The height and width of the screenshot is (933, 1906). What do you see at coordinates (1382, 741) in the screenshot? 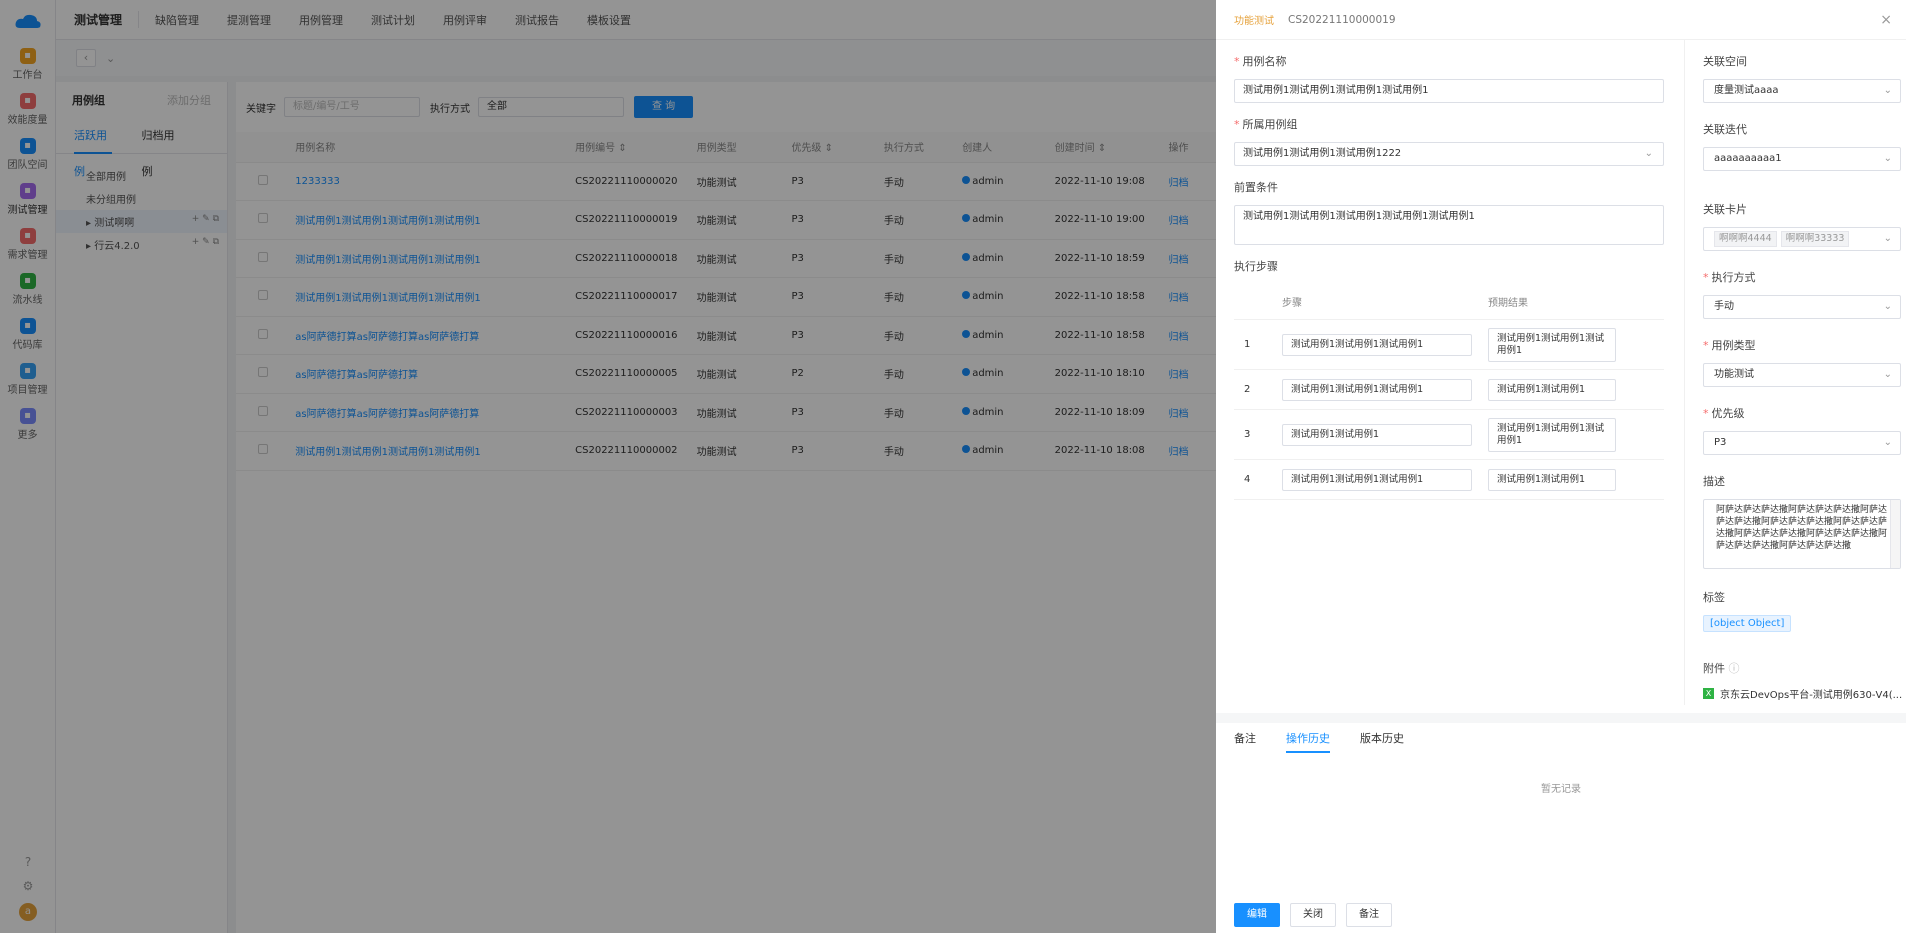
I see `tab-version-history: 版本历史` at bounding box center [1382, 741].